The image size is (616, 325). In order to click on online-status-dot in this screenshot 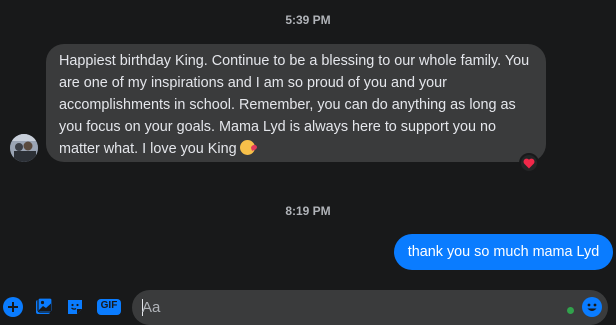, I will do `click(570, 310)`.